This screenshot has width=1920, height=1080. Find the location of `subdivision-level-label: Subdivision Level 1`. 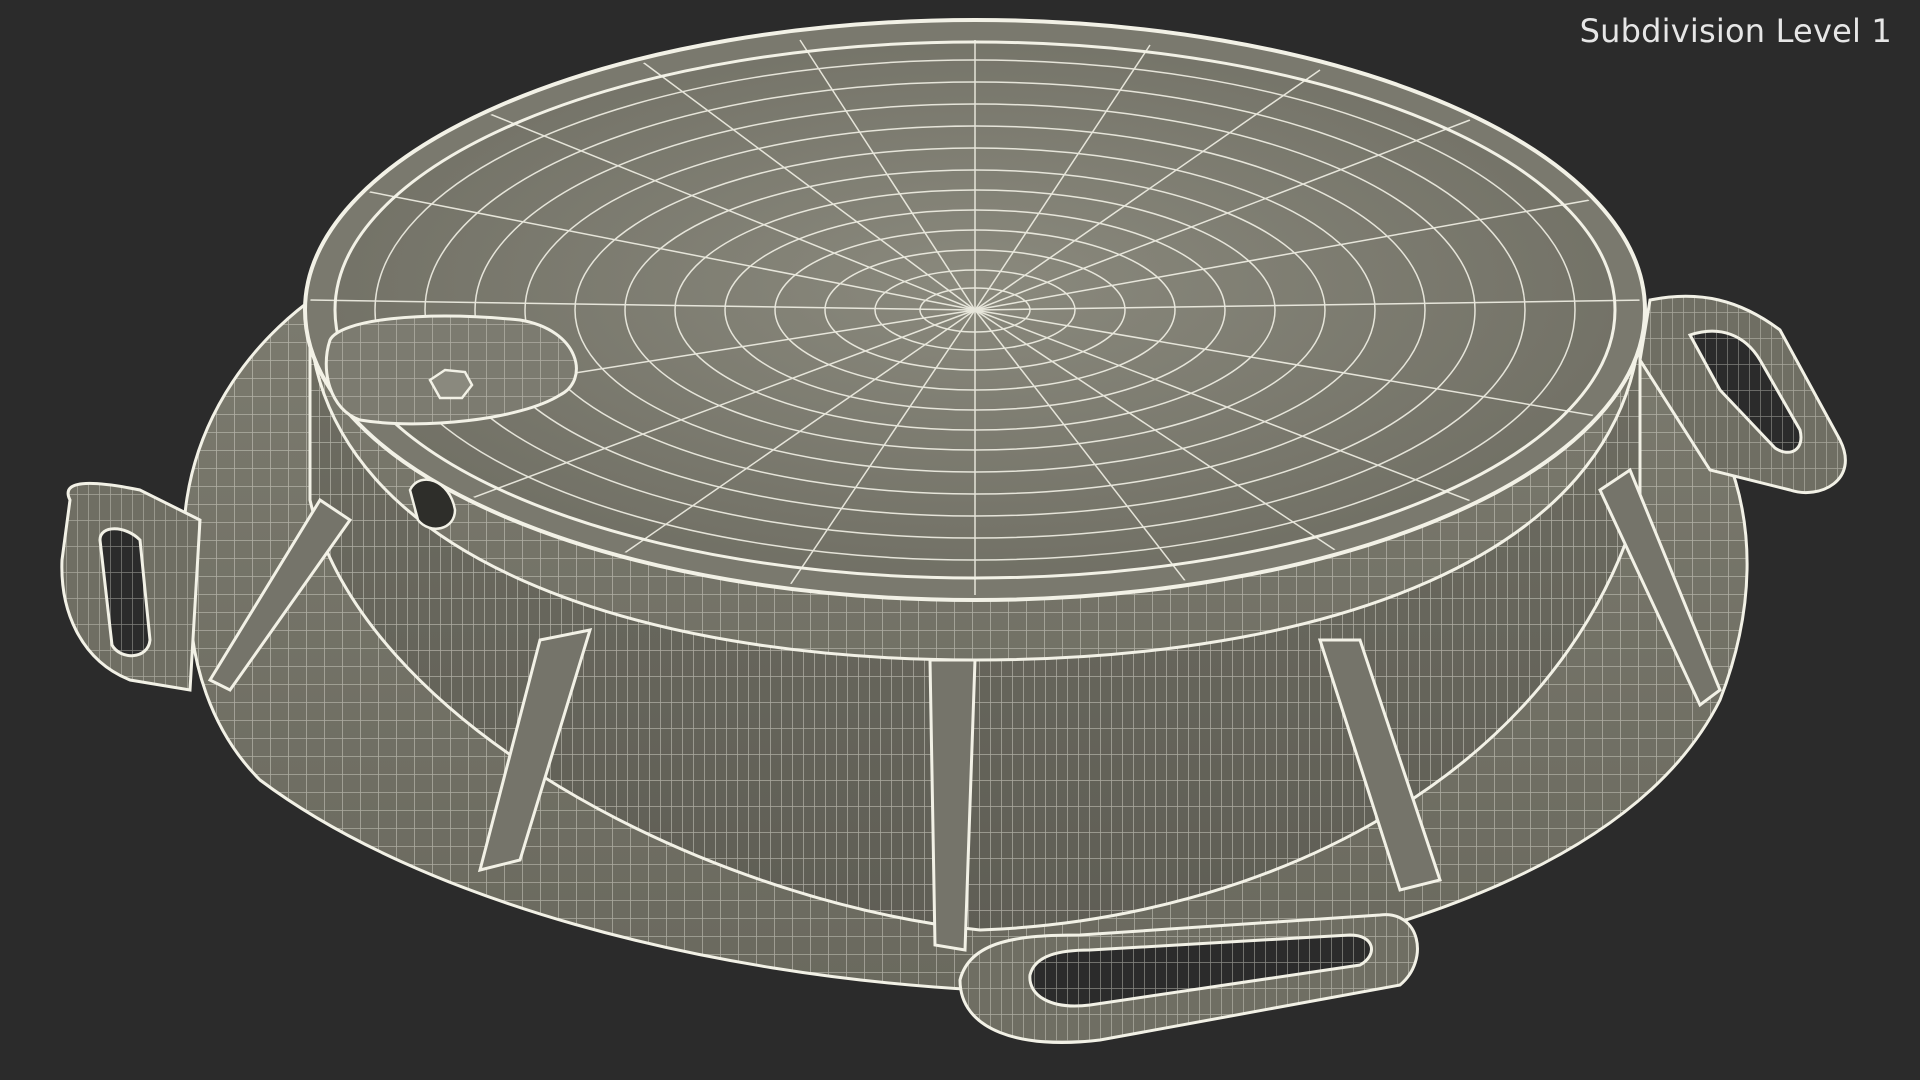

subdivision-level-label: Subdivision Level 1 is located at coordinates (1735, 31).